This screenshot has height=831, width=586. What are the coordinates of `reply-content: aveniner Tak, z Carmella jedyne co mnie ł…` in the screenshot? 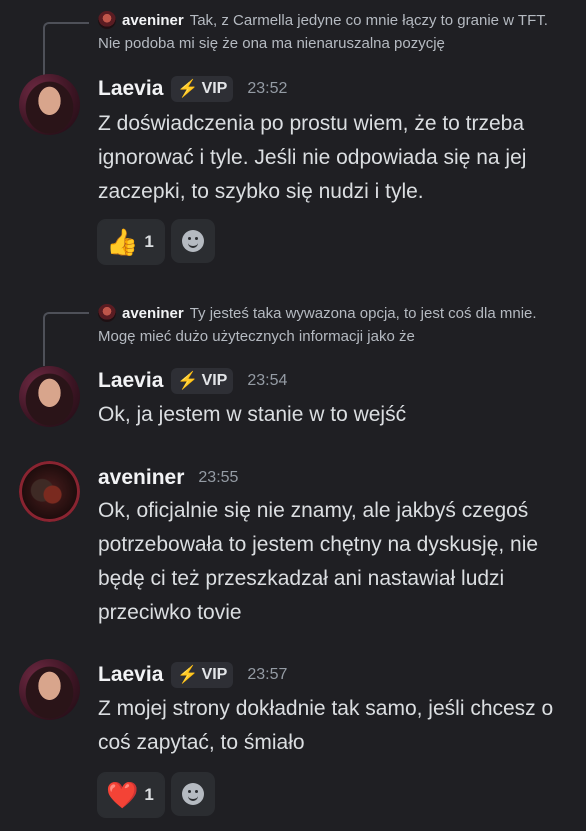 It's located at (335, 32).